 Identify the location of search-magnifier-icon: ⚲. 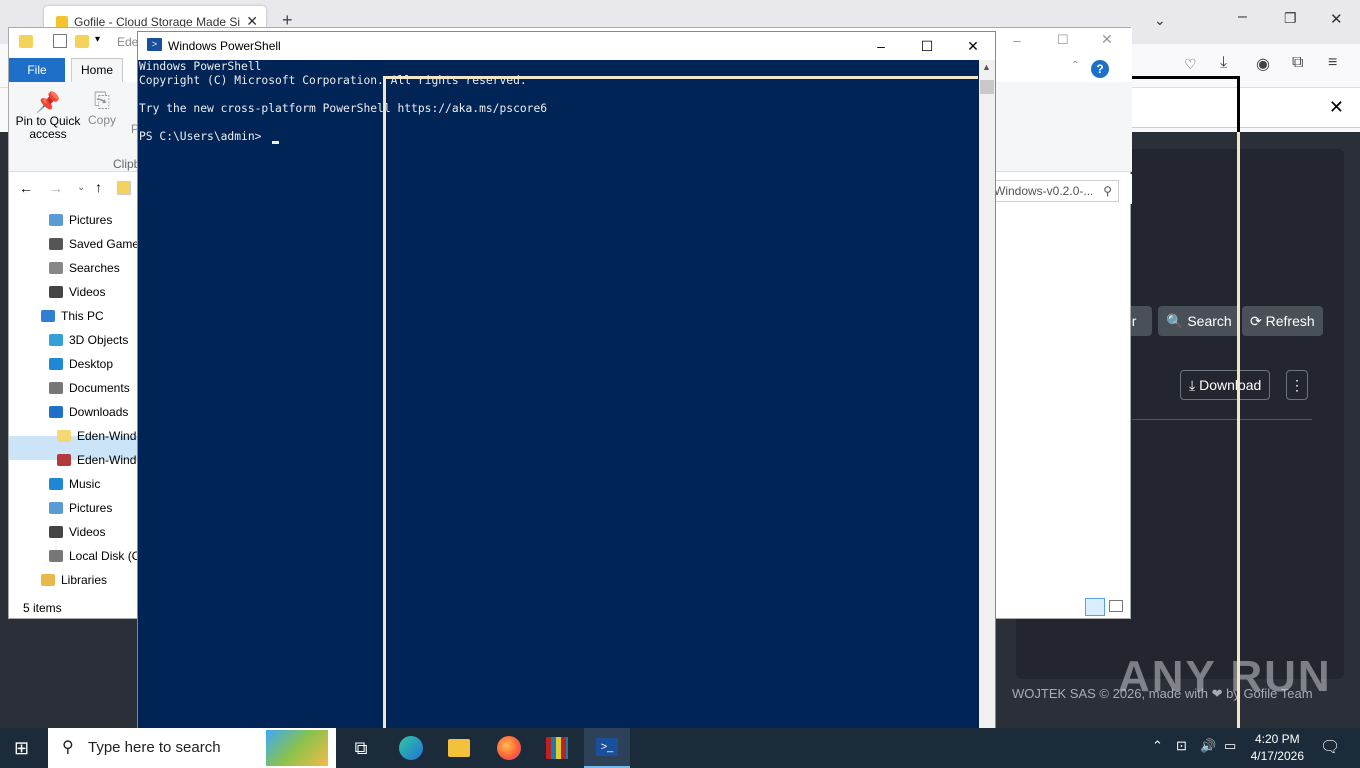
(68, 747).